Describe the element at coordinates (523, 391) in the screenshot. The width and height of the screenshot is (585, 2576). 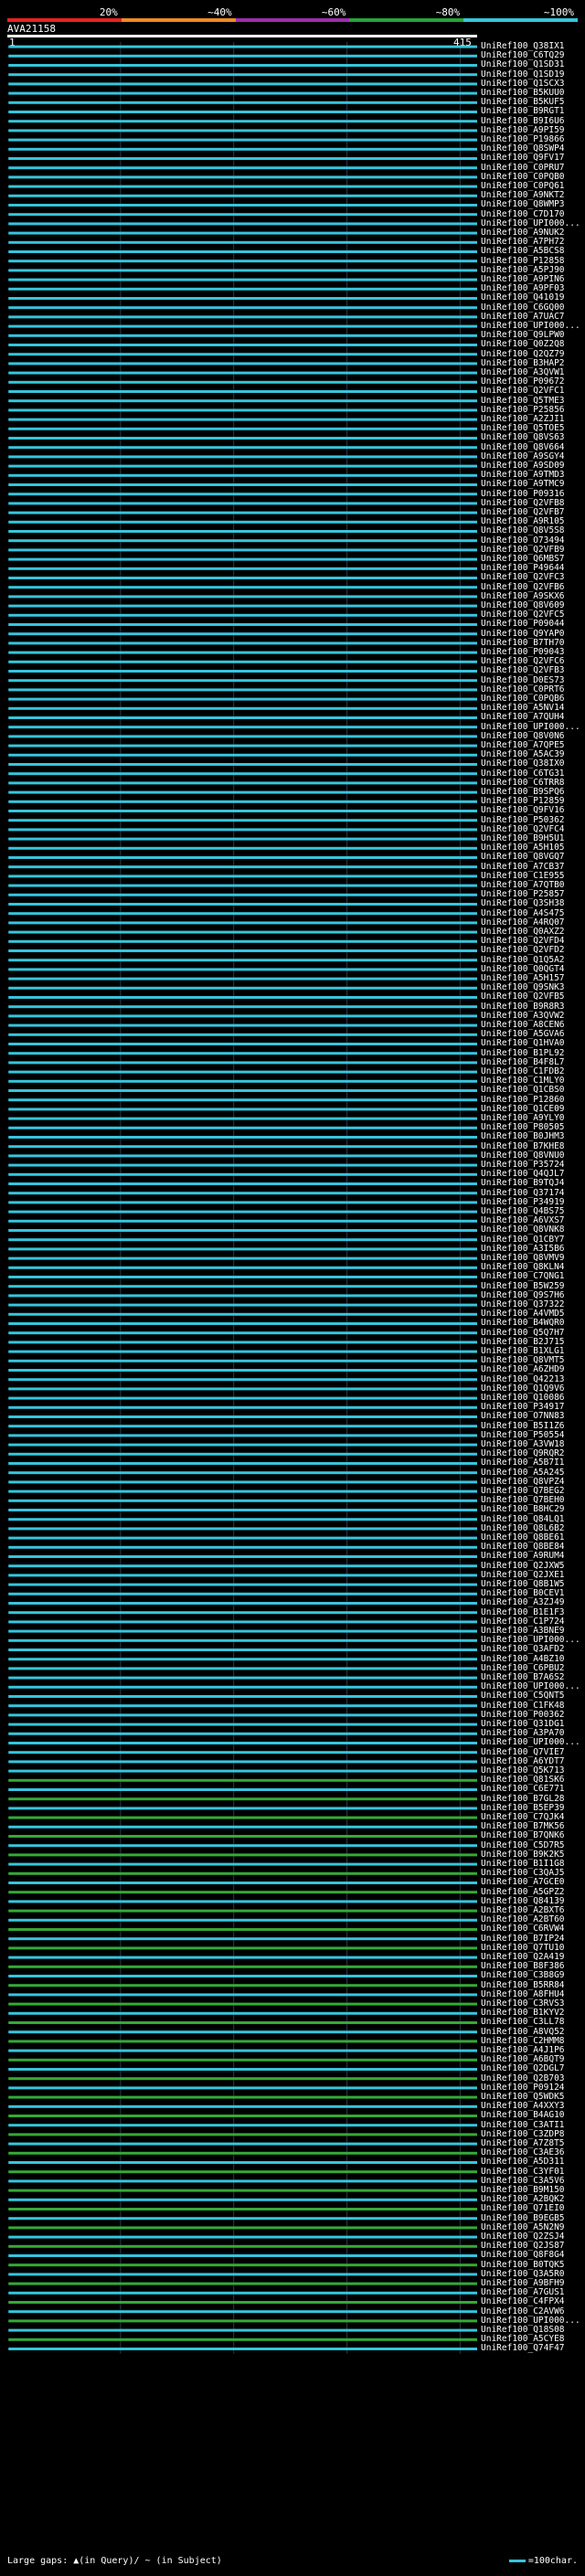
I see `hit-label: UniRef100_Q2VFC1` at that location.